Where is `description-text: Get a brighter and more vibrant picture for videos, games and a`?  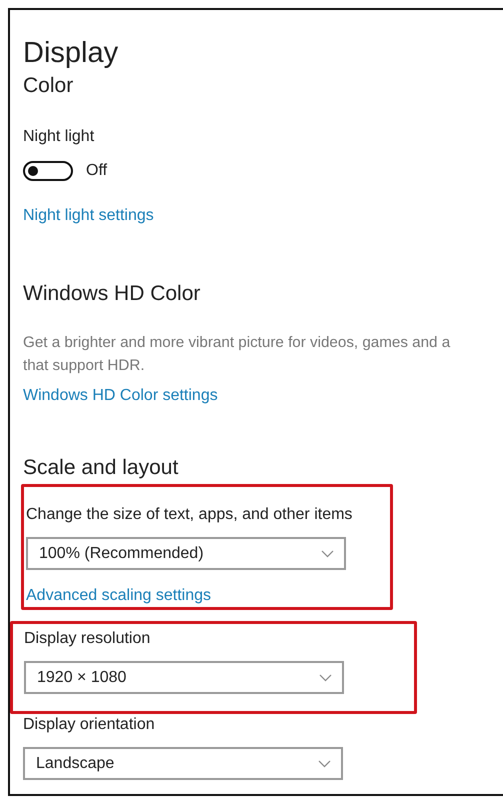
description-text: Get a brighter and more vibrant picture for videos, games and a is located at coordinates (237, 343).